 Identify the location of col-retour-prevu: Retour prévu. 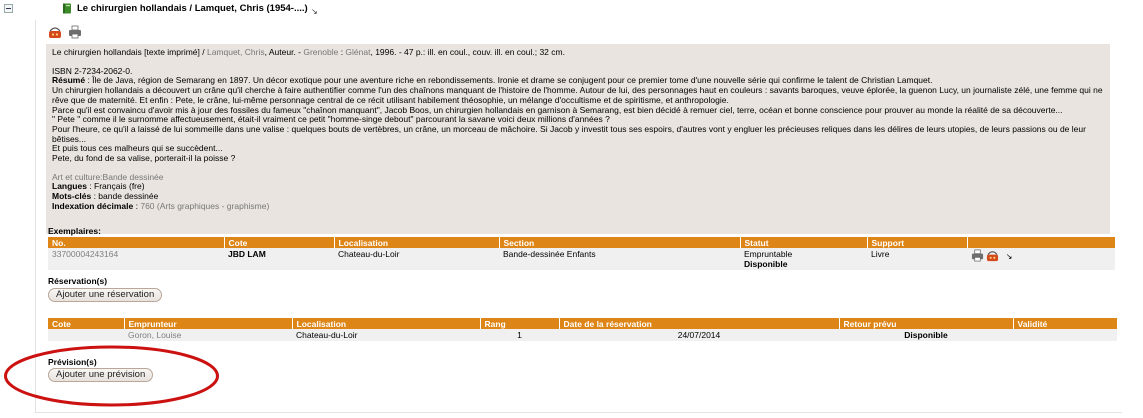
(926, 323).